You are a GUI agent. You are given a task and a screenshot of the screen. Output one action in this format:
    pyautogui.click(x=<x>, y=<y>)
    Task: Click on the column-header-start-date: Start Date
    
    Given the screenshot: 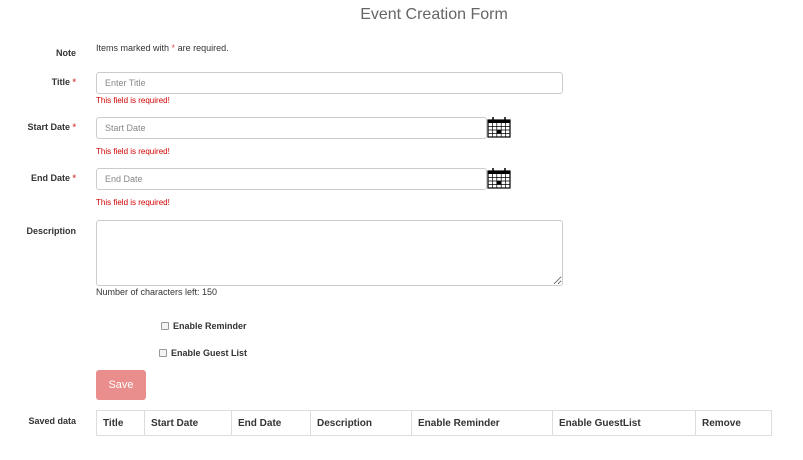 What is the action you would take?
    pyautogui.click(x=188, y=423)
    